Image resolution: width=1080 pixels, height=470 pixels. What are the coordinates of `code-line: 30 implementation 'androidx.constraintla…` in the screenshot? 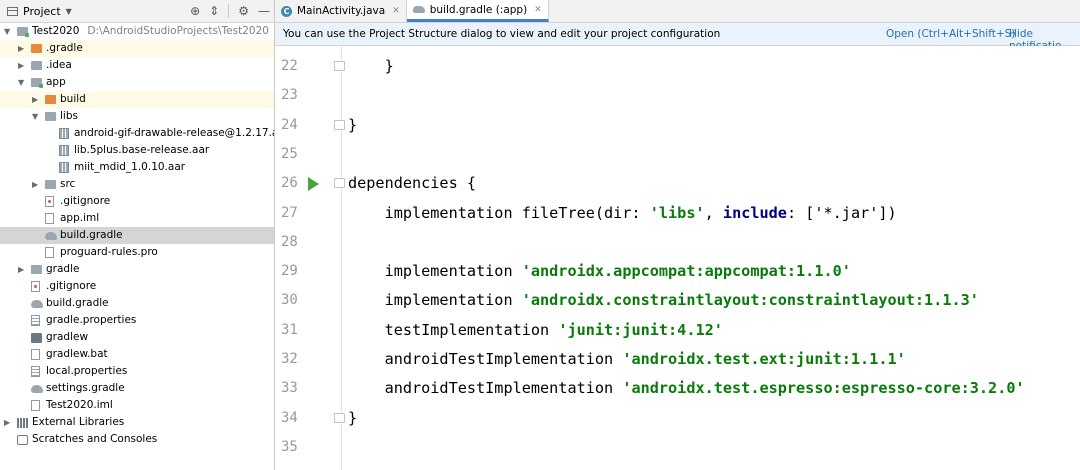 It's located at (677, 300).